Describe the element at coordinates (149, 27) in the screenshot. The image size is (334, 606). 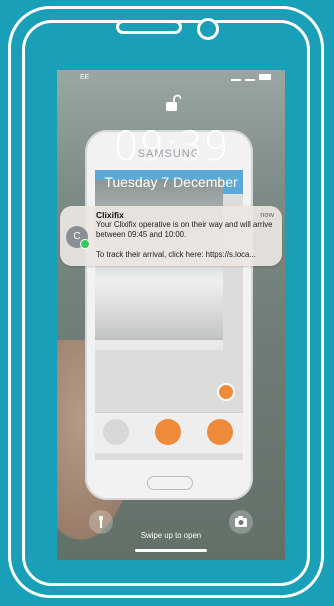
I see `speaker-icon` at that location.